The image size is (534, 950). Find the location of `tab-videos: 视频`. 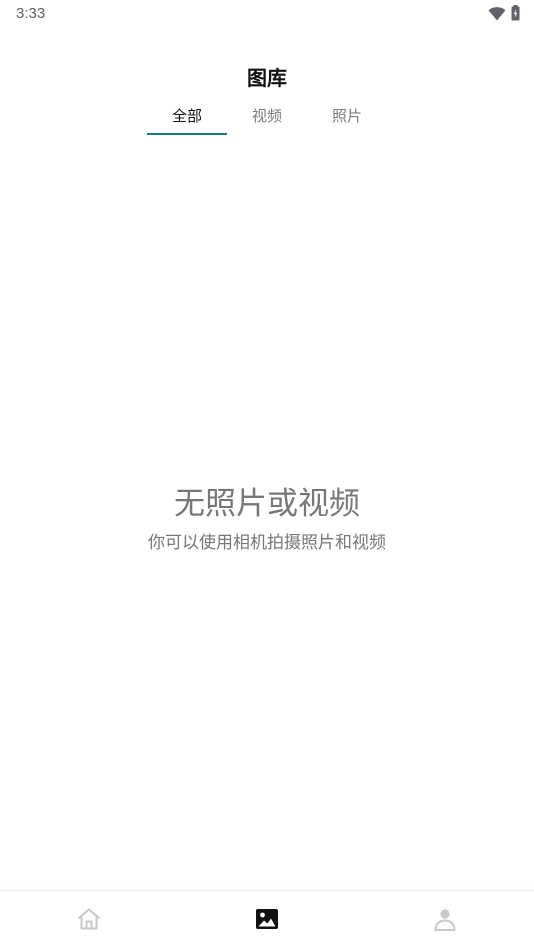

tab-videos: 视频 is located at coordinates (267, 115).